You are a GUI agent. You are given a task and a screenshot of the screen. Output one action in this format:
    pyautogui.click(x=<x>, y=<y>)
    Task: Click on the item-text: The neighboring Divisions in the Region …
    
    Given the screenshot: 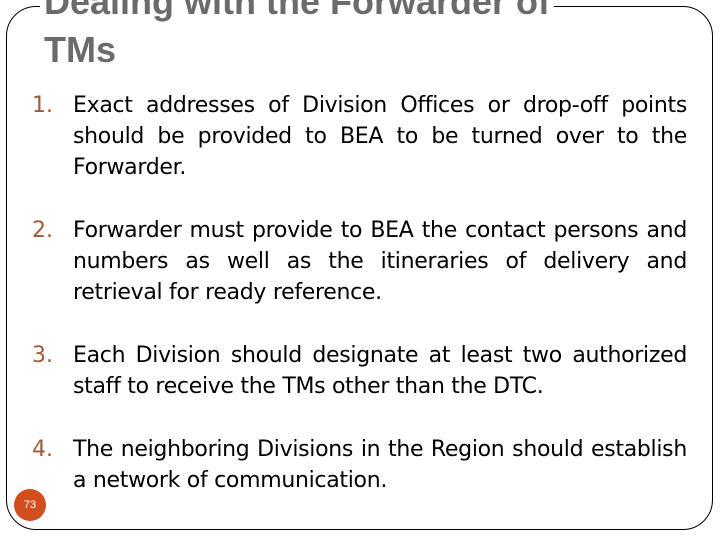 What is the action you would take?
    pyautogui.click(x=380, y=465)
    